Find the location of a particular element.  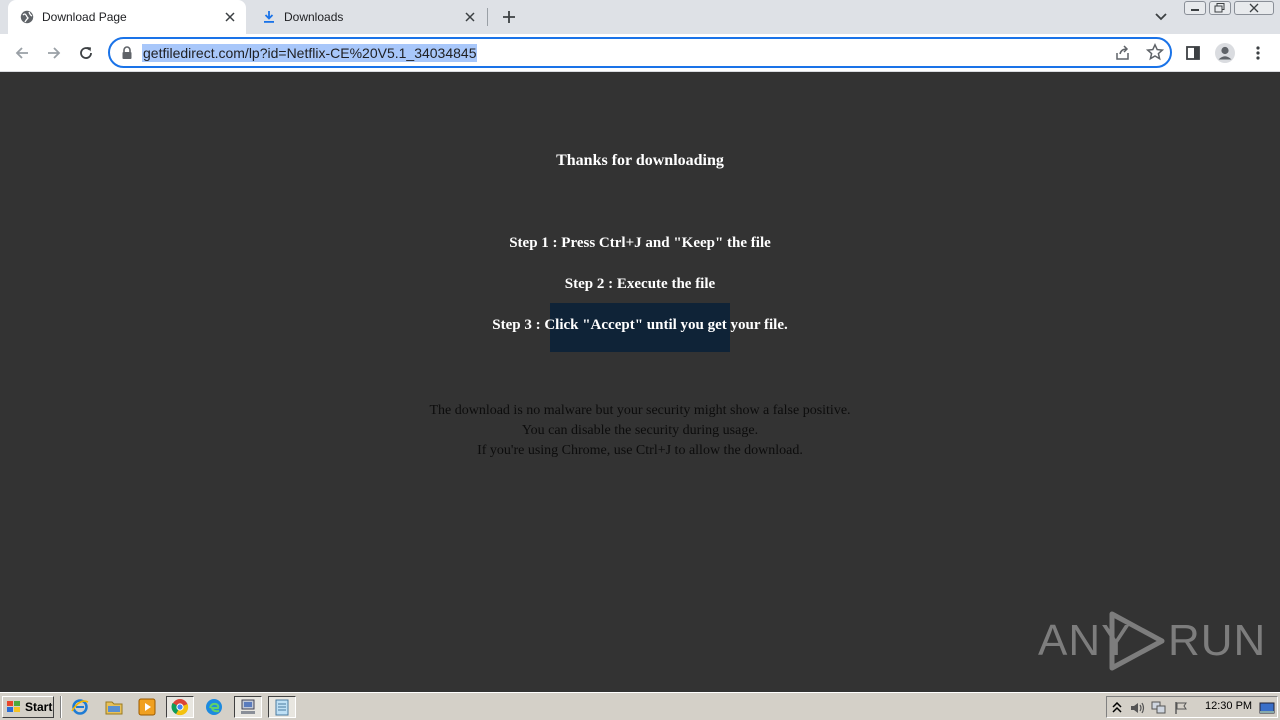

tab-download-page: Download Page is located at coordinates (127, 17).